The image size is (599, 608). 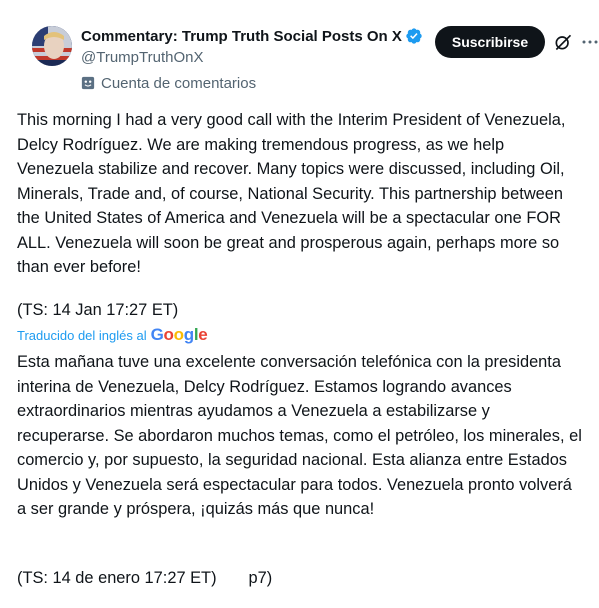 What do you see at coordinates (98, 310) in the screenshot?
I see `original-timestamp: (TS: 14 Jan 17:27 ET)` at bounding box center [98, 310].